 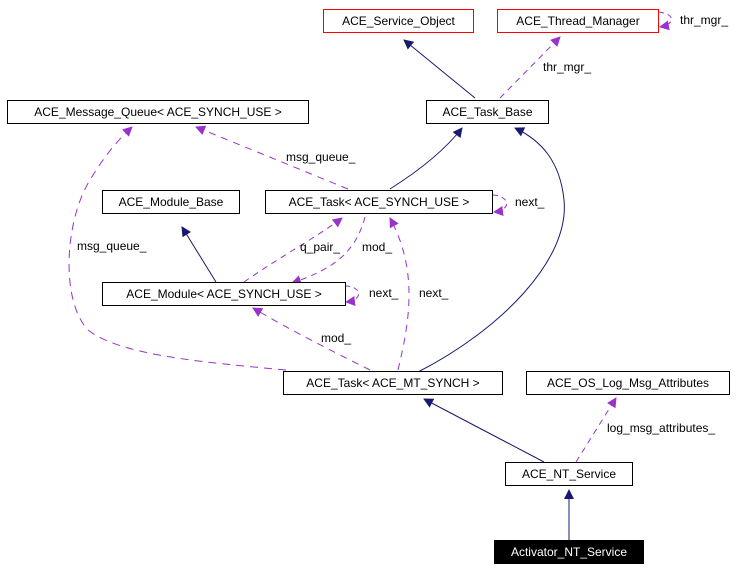 What do you see at coordinates (578, 21) in the screenshot?
I see `node-ace-thread-manager: ACE_Thread_Manager` at bounding box center [578, 21].